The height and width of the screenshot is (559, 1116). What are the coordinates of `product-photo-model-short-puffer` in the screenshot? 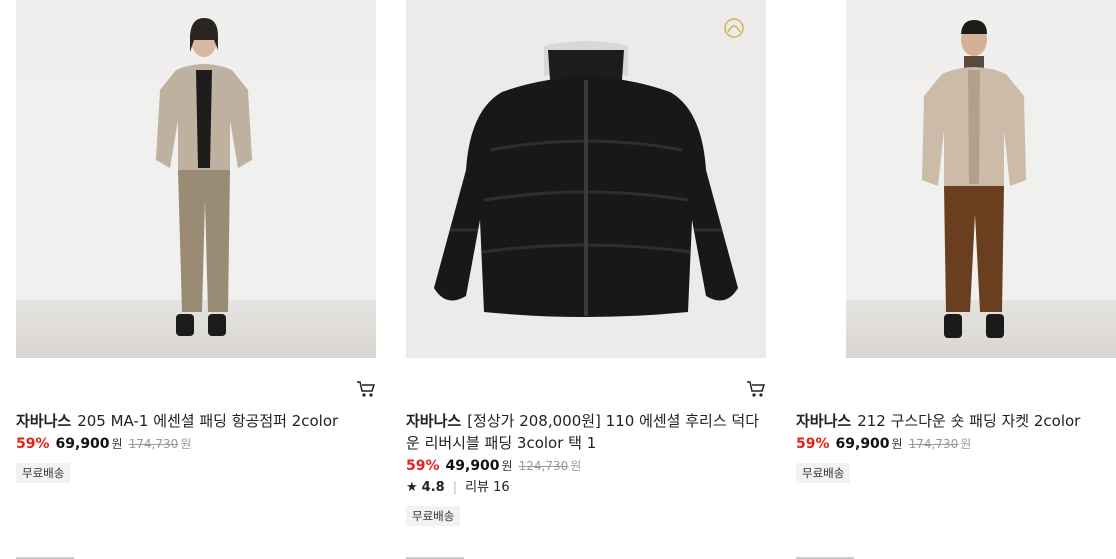 It's located at (974, 179).